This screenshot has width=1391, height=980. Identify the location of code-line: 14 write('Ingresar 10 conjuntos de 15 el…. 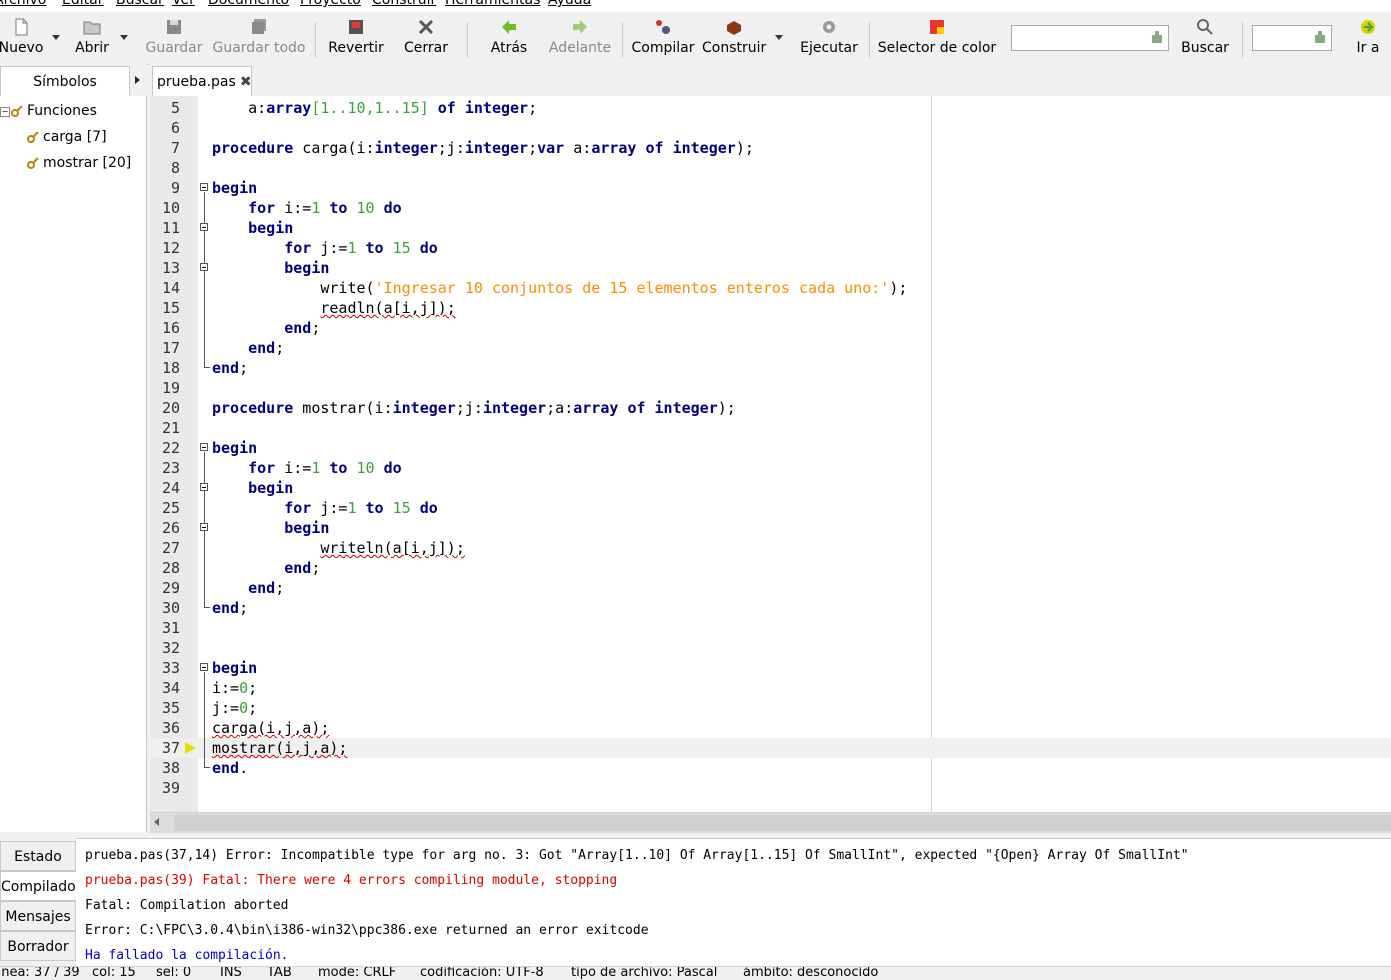
(770, 288).